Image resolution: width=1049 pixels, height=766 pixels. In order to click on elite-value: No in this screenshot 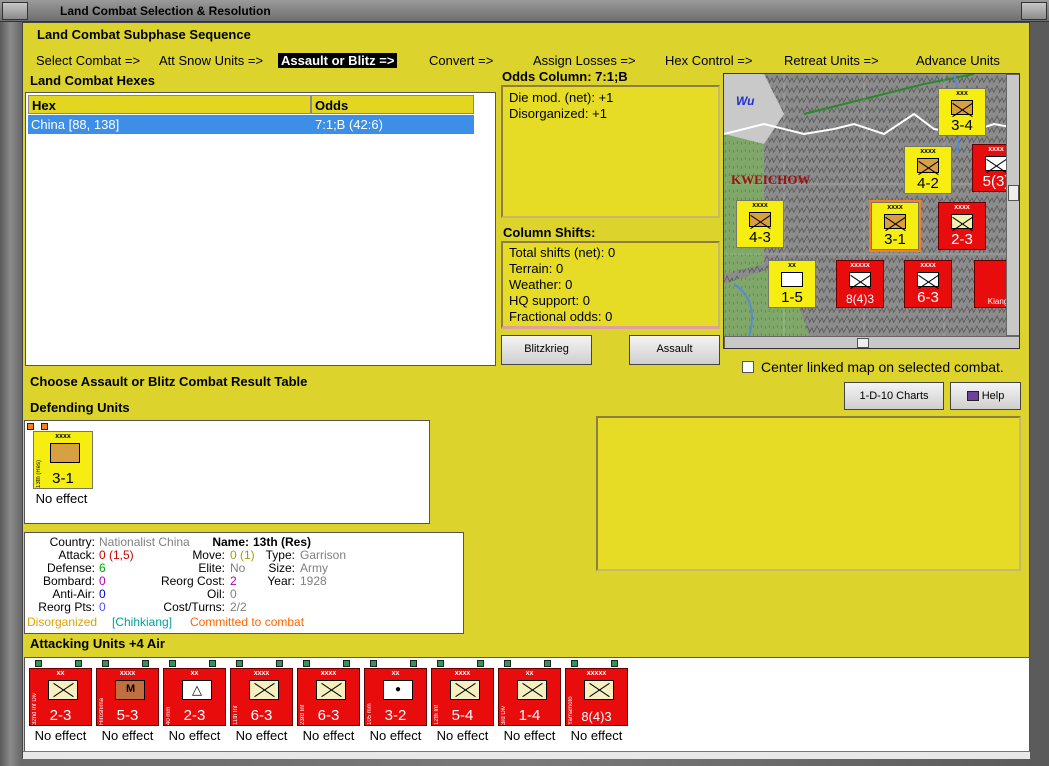, I will do `click(238, 568)`.